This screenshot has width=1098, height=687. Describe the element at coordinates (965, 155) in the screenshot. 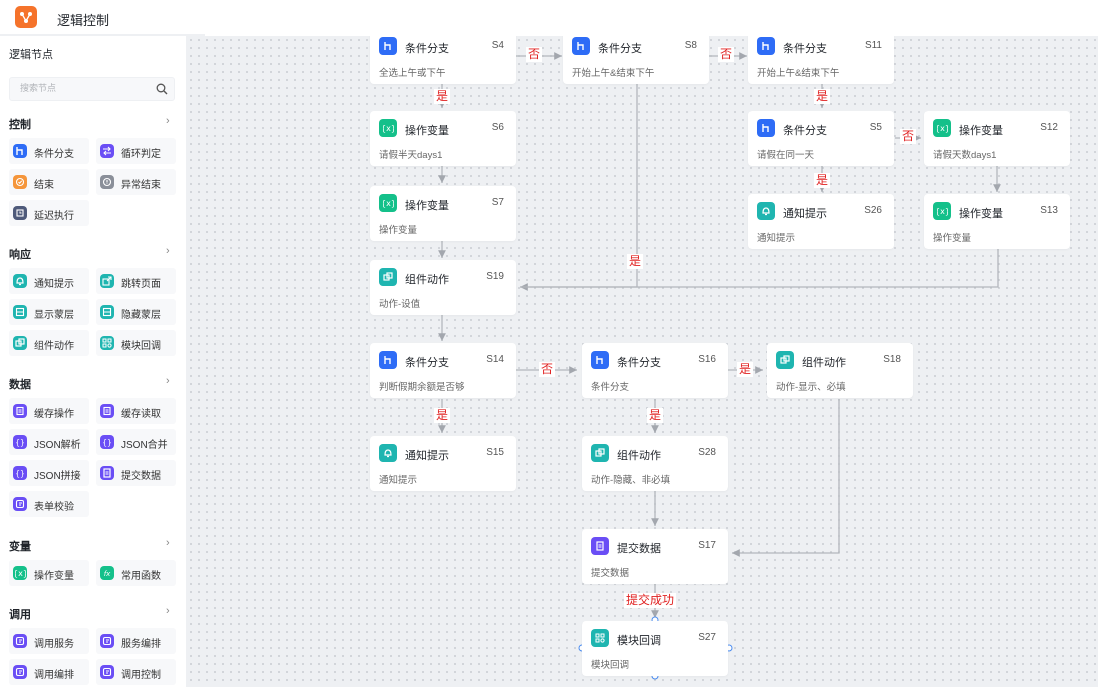

I see `node-description: 请假天数days1` at that location.